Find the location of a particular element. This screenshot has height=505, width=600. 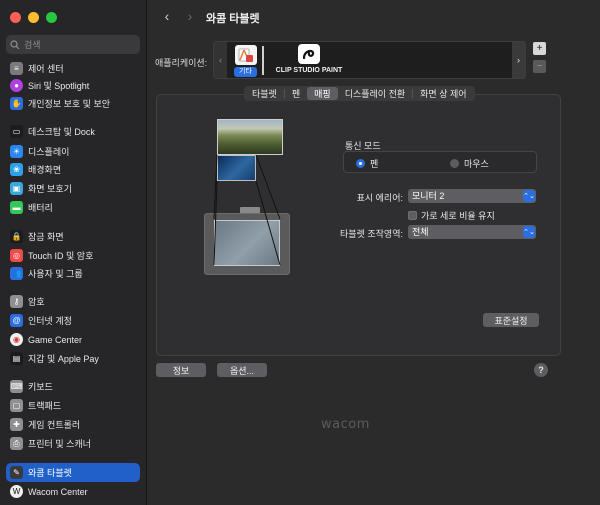

window-controls is located at coordinates (33, 17).